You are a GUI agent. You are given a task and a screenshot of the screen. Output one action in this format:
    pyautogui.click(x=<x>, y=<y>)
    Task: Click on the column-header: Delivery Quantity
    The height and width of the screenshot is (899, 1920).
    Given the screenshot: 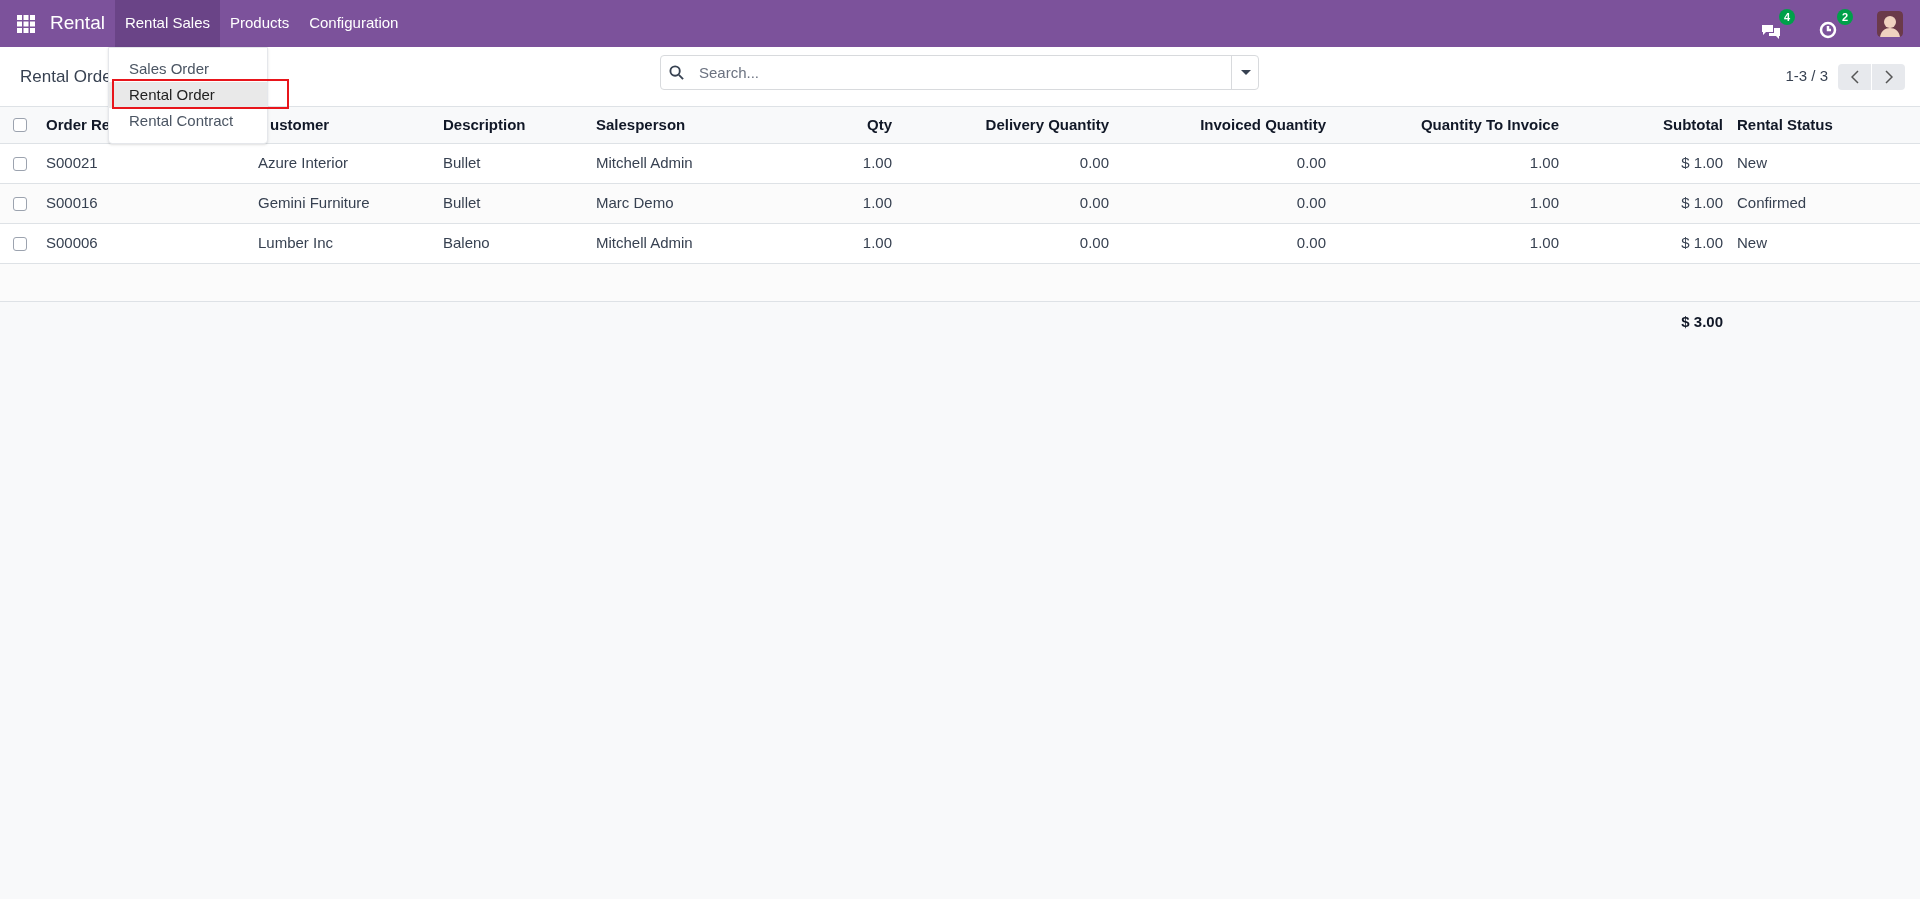 What is the action you would take?
    pyautogui.click(x=1047, y=124)
    